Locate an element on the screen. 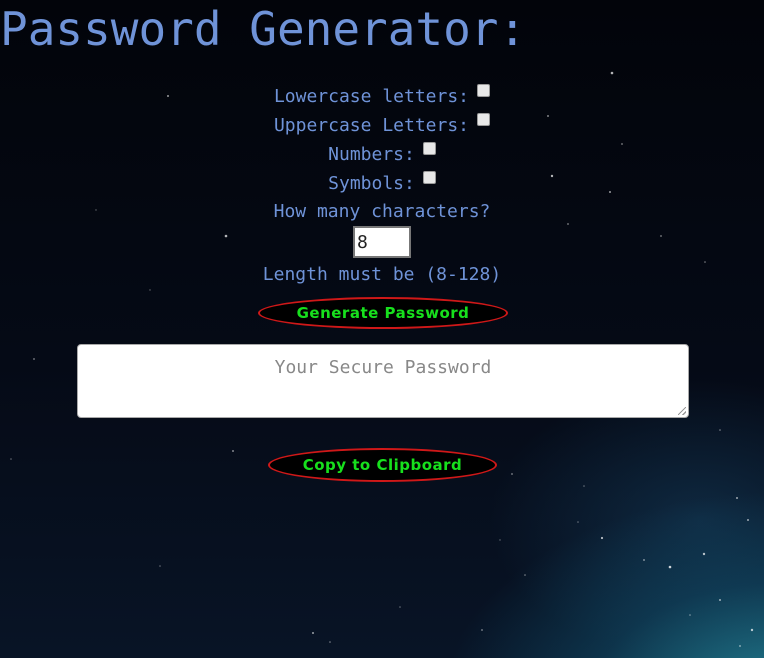 The height and width of the screenshot is (658, 764). uppercase-checkbox is located at coordinates (484, 119).